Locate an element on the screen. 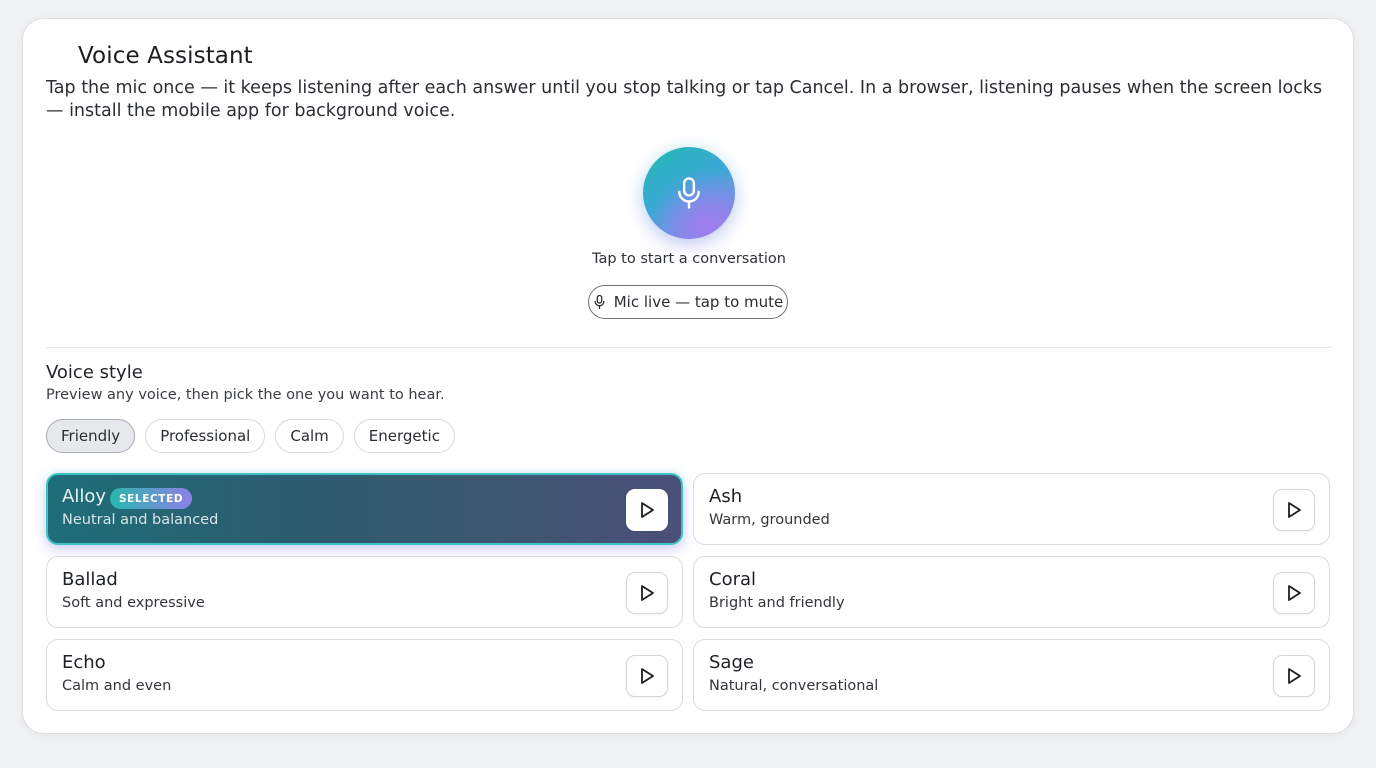 This screenshot has height=768, width=1376. style-chip-professional: Professional is located at coordinates (205, 436).